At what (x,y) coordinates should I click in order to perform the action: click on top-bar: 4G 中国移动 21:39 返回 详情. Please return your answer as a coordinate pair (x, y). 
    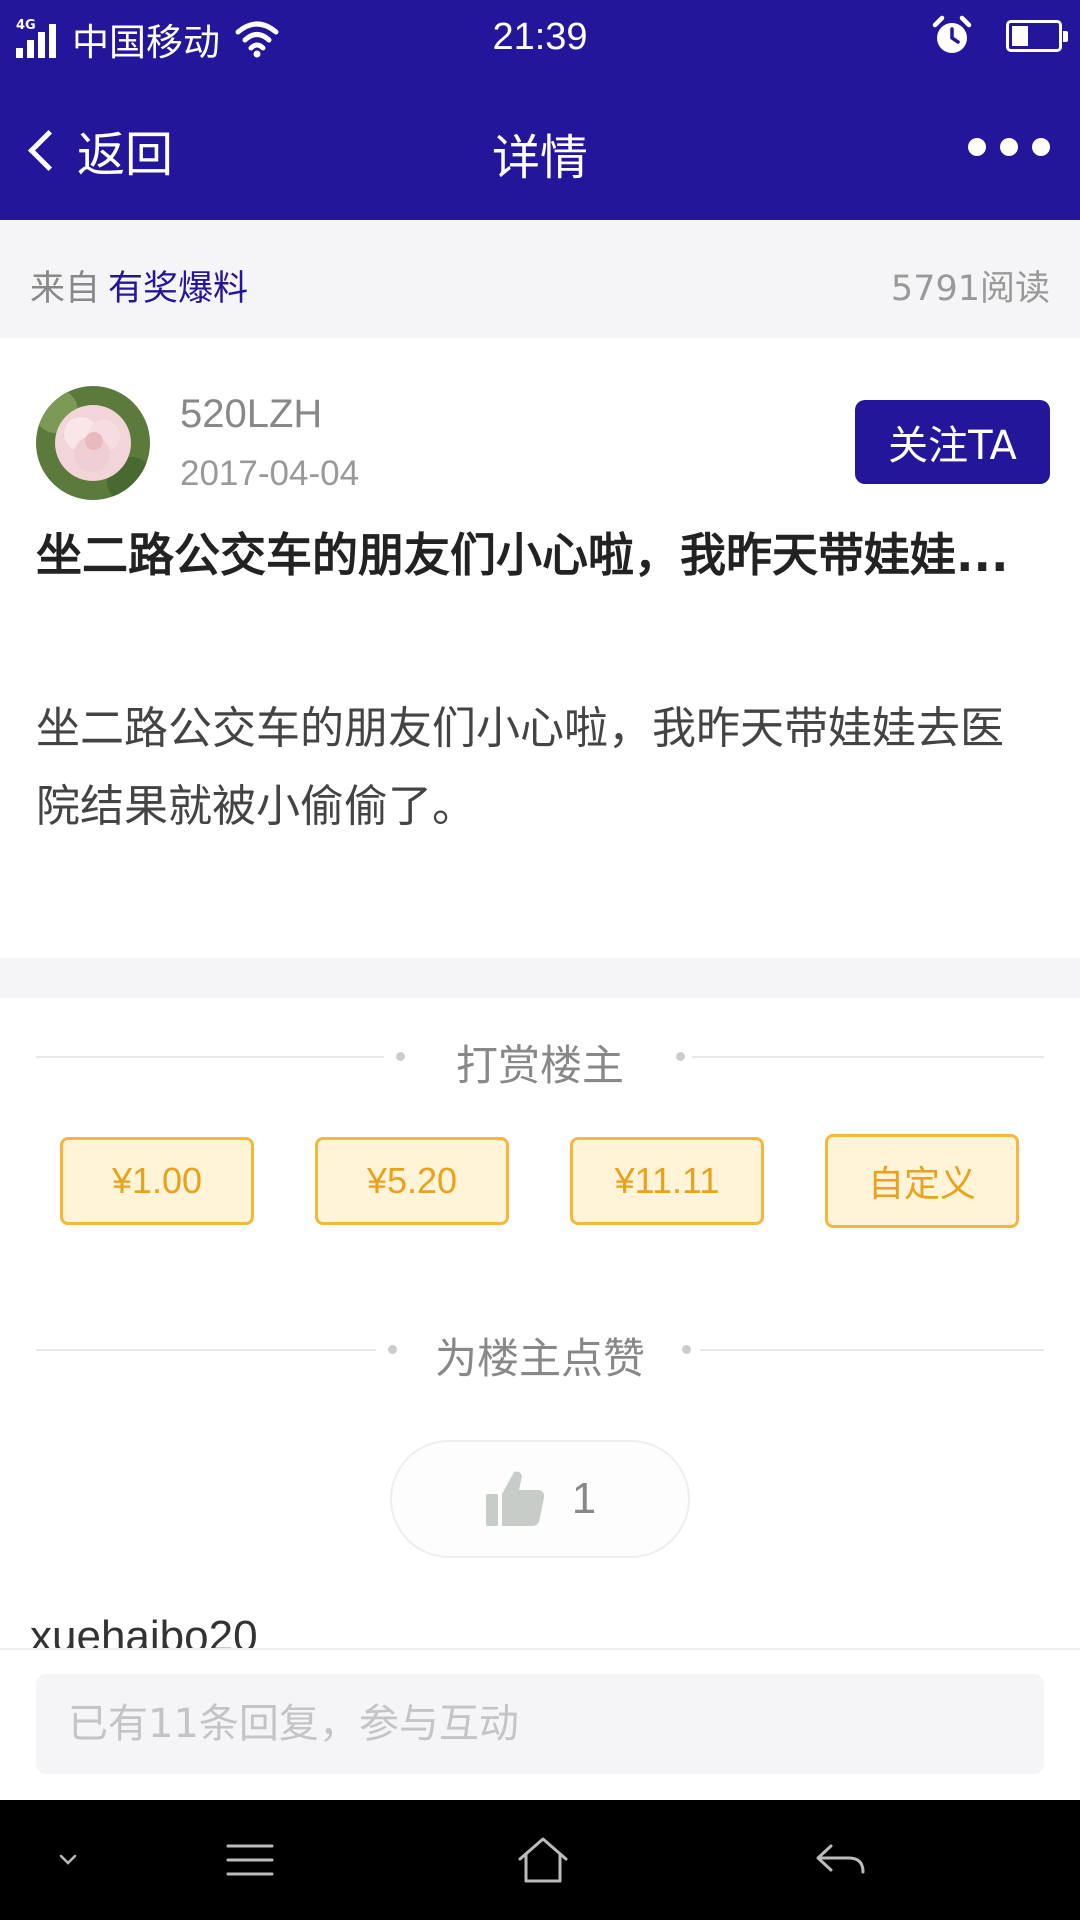
    Looking at the image, I should click on (540, 110).